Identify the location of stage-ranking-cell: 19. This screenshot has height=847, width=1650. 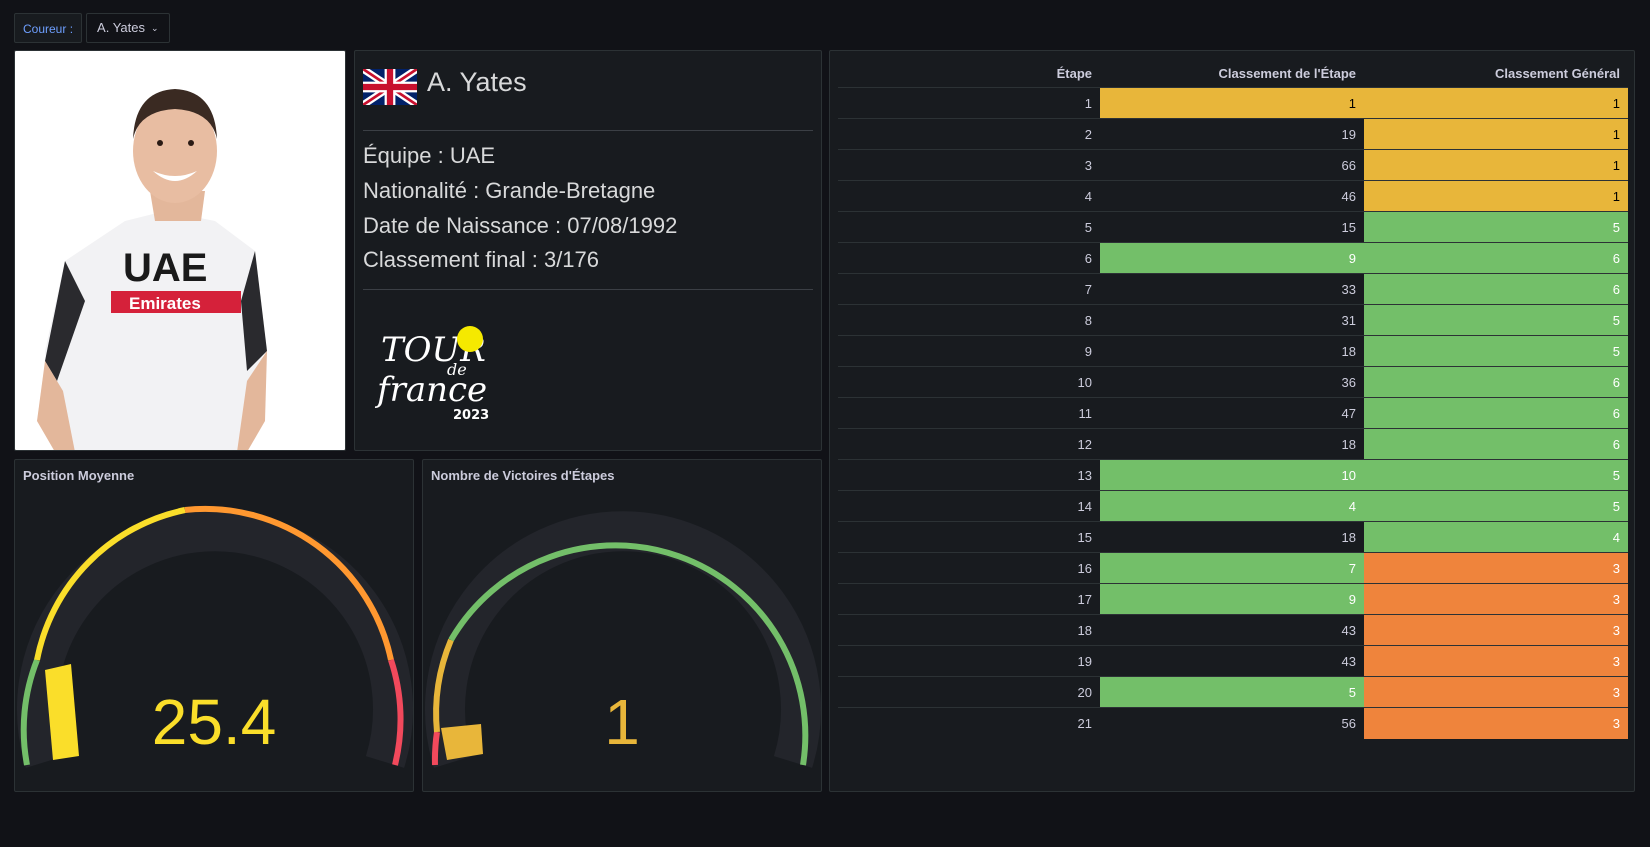
(1232, 134).